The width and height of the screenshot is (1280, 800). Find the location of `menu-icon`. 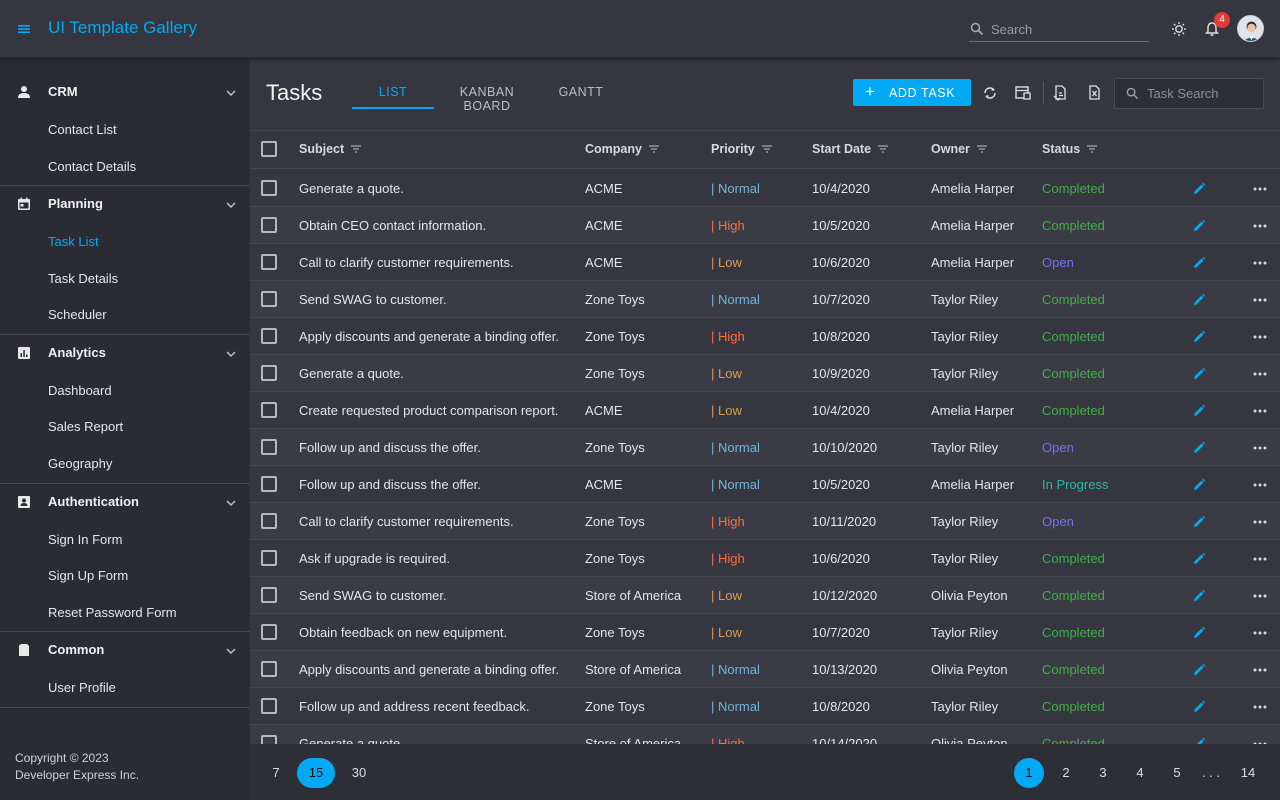

menu-icon is located at coordinates (24, 29).